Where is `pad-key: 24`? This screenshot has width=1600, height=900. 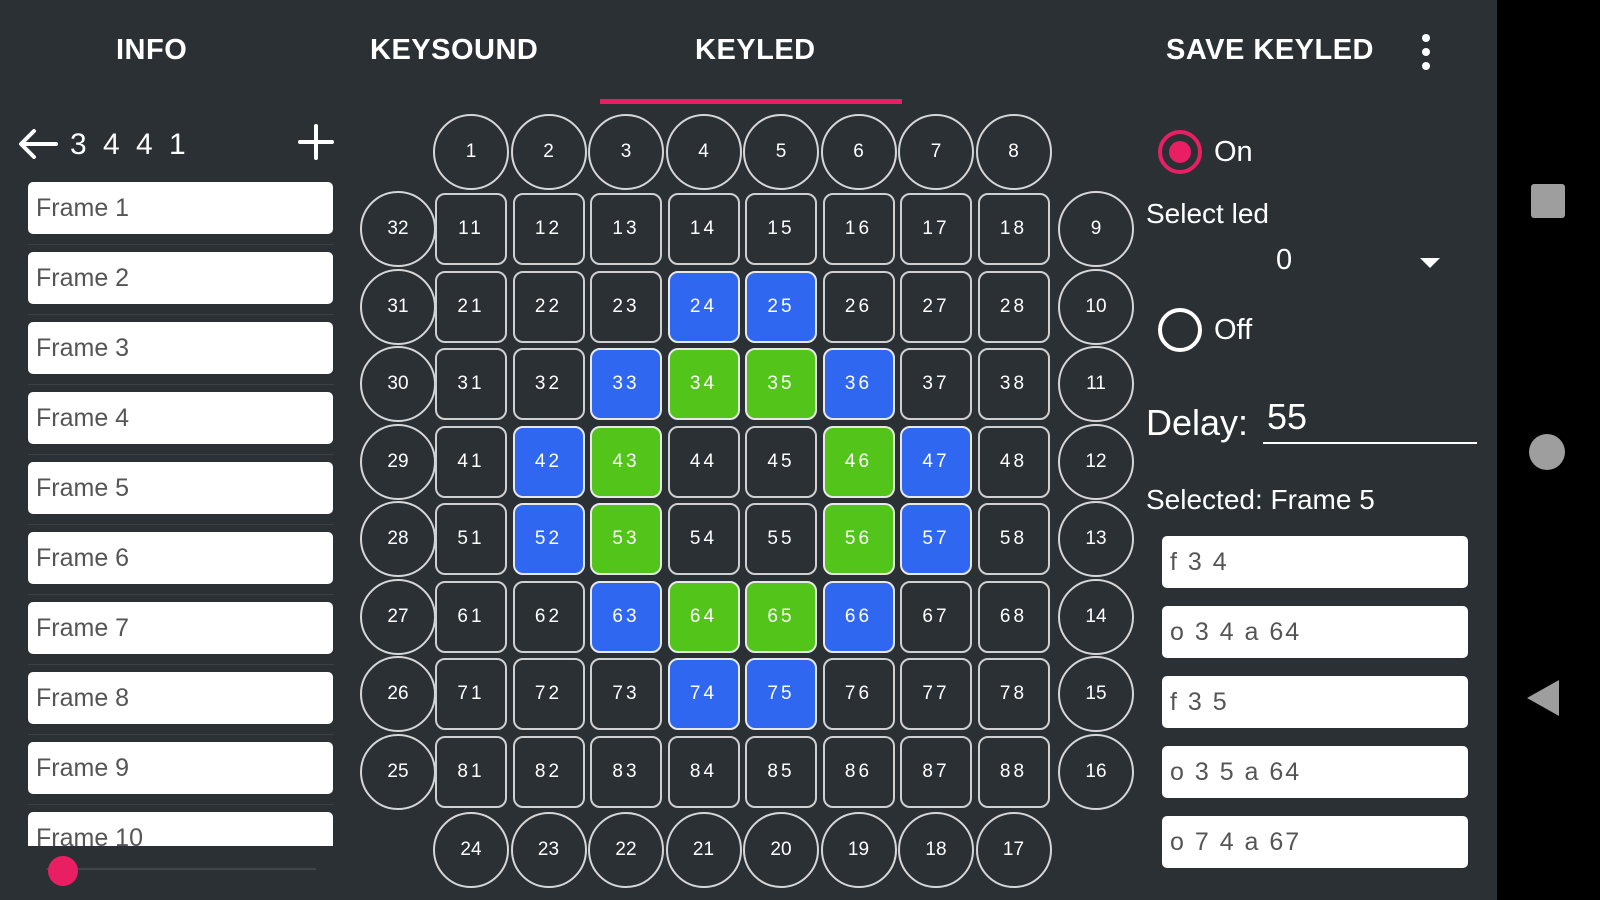
pad-key: 24 is located at coordinates (703, 306).